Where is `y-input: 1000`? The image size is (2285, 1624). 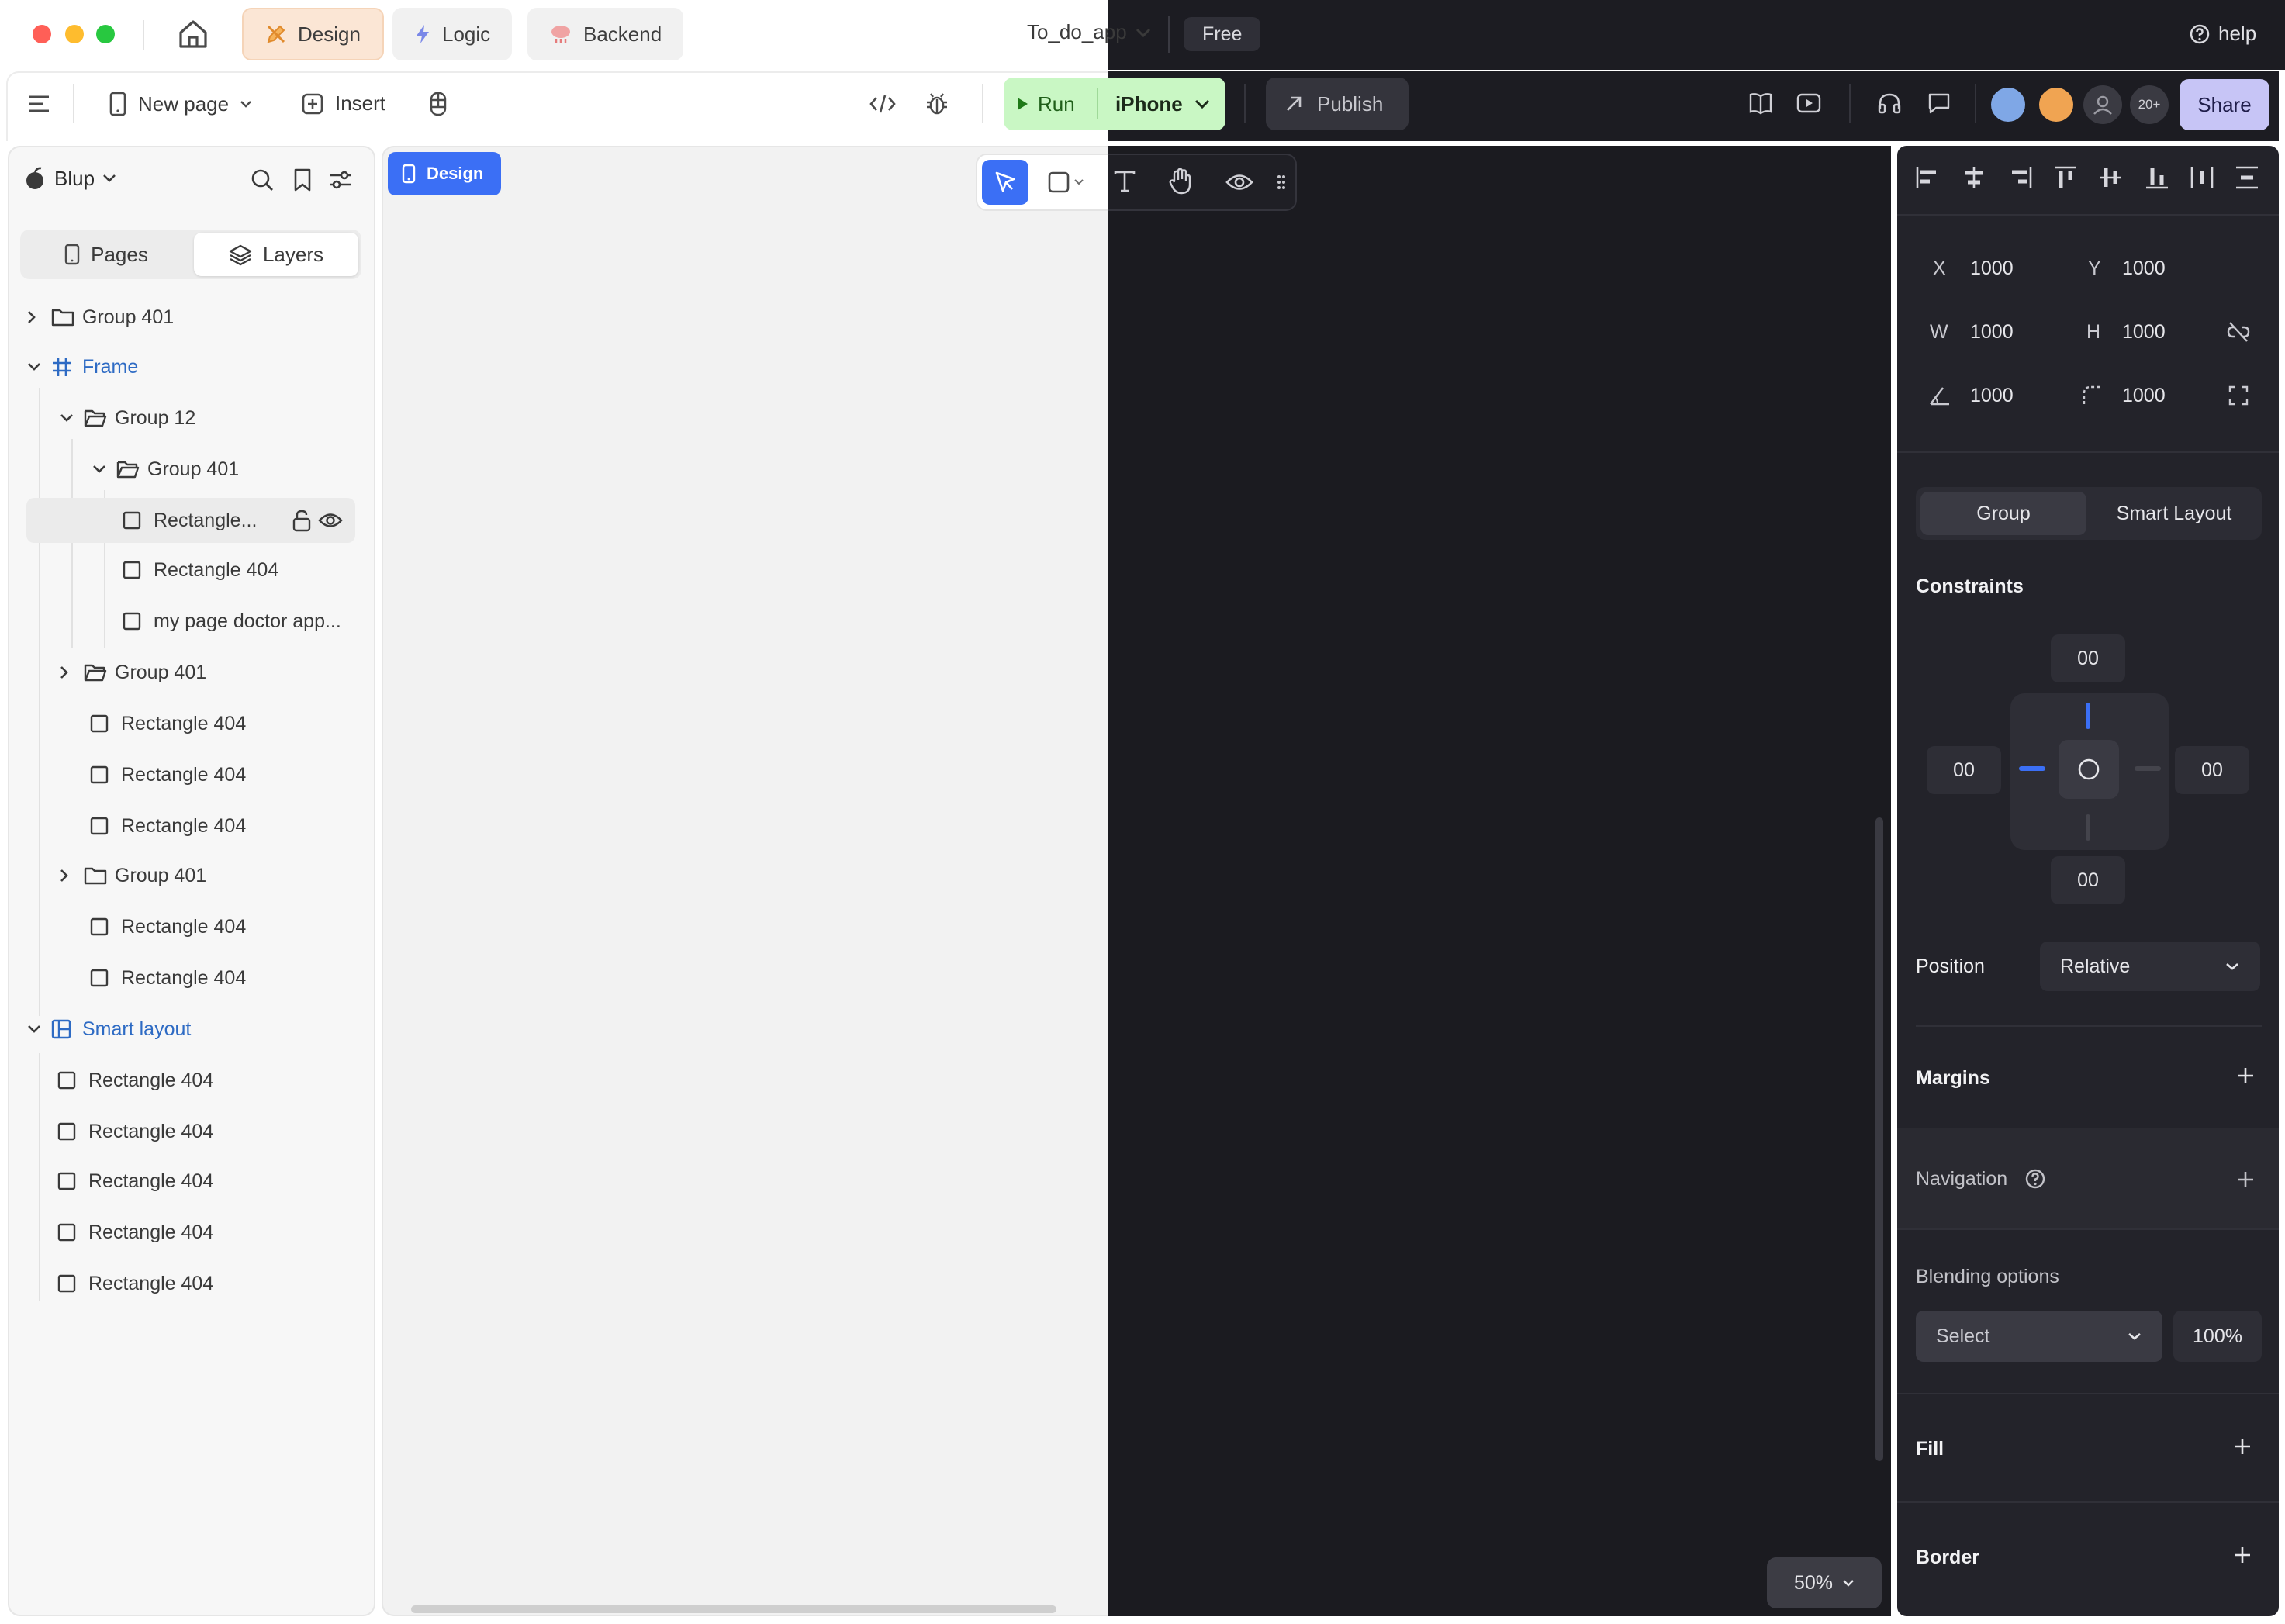
y-input: 1000 is located at coordinates (2144, 268).